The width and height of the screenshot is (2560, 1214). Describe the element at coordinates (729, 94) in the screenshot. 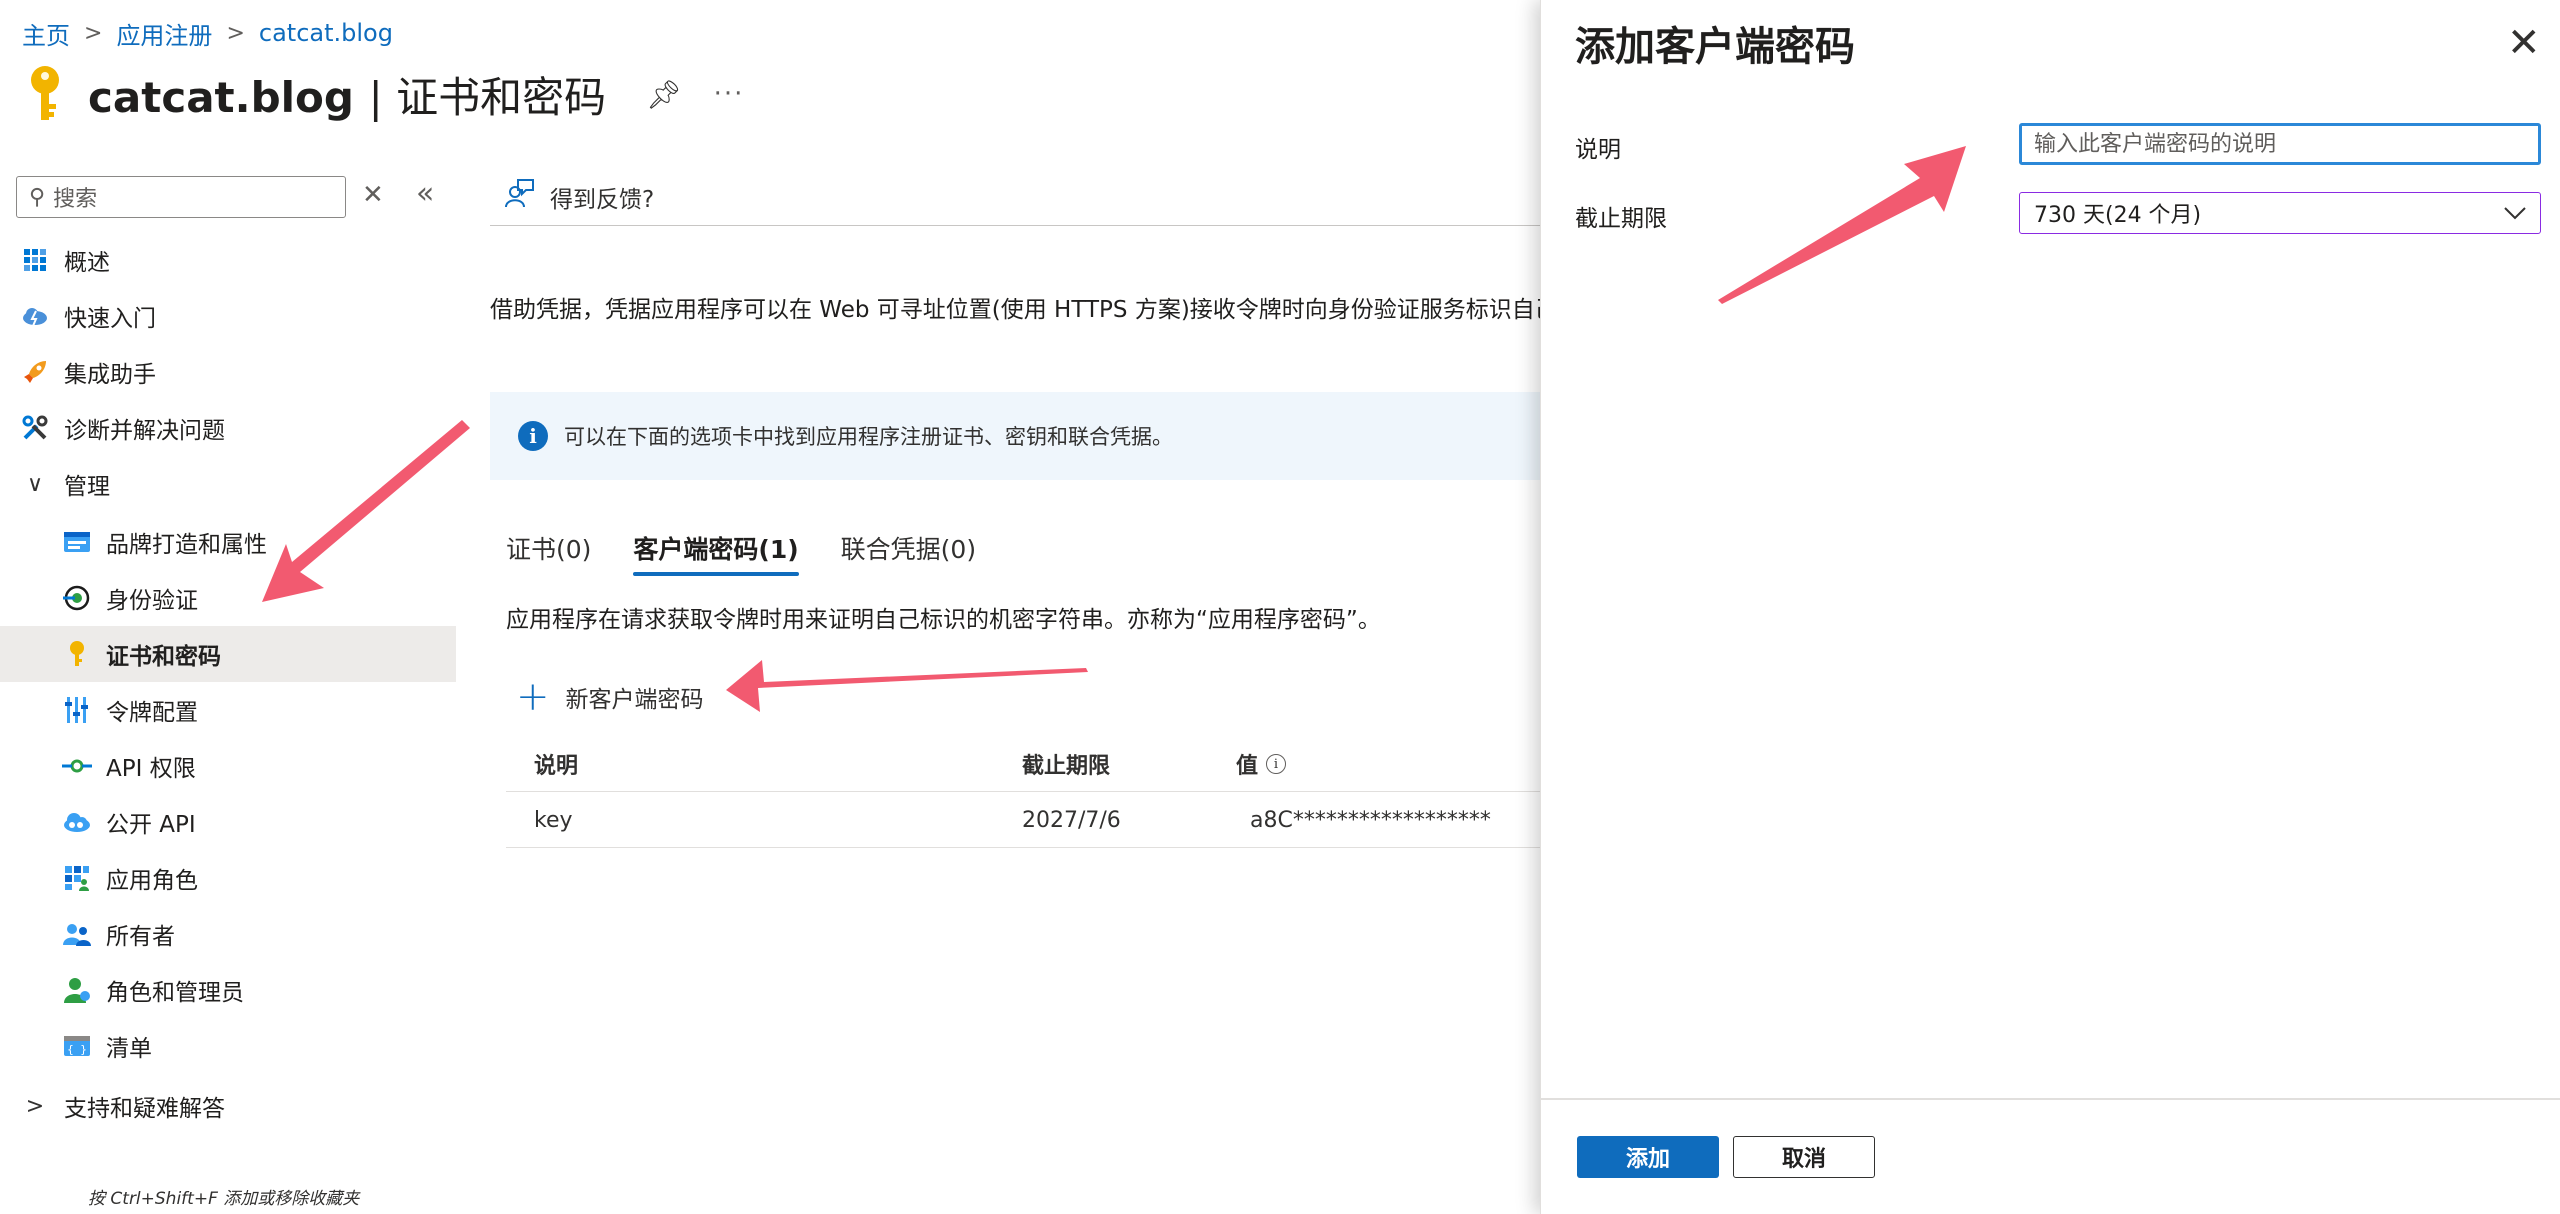

I see `more-icon: ···` at that location.